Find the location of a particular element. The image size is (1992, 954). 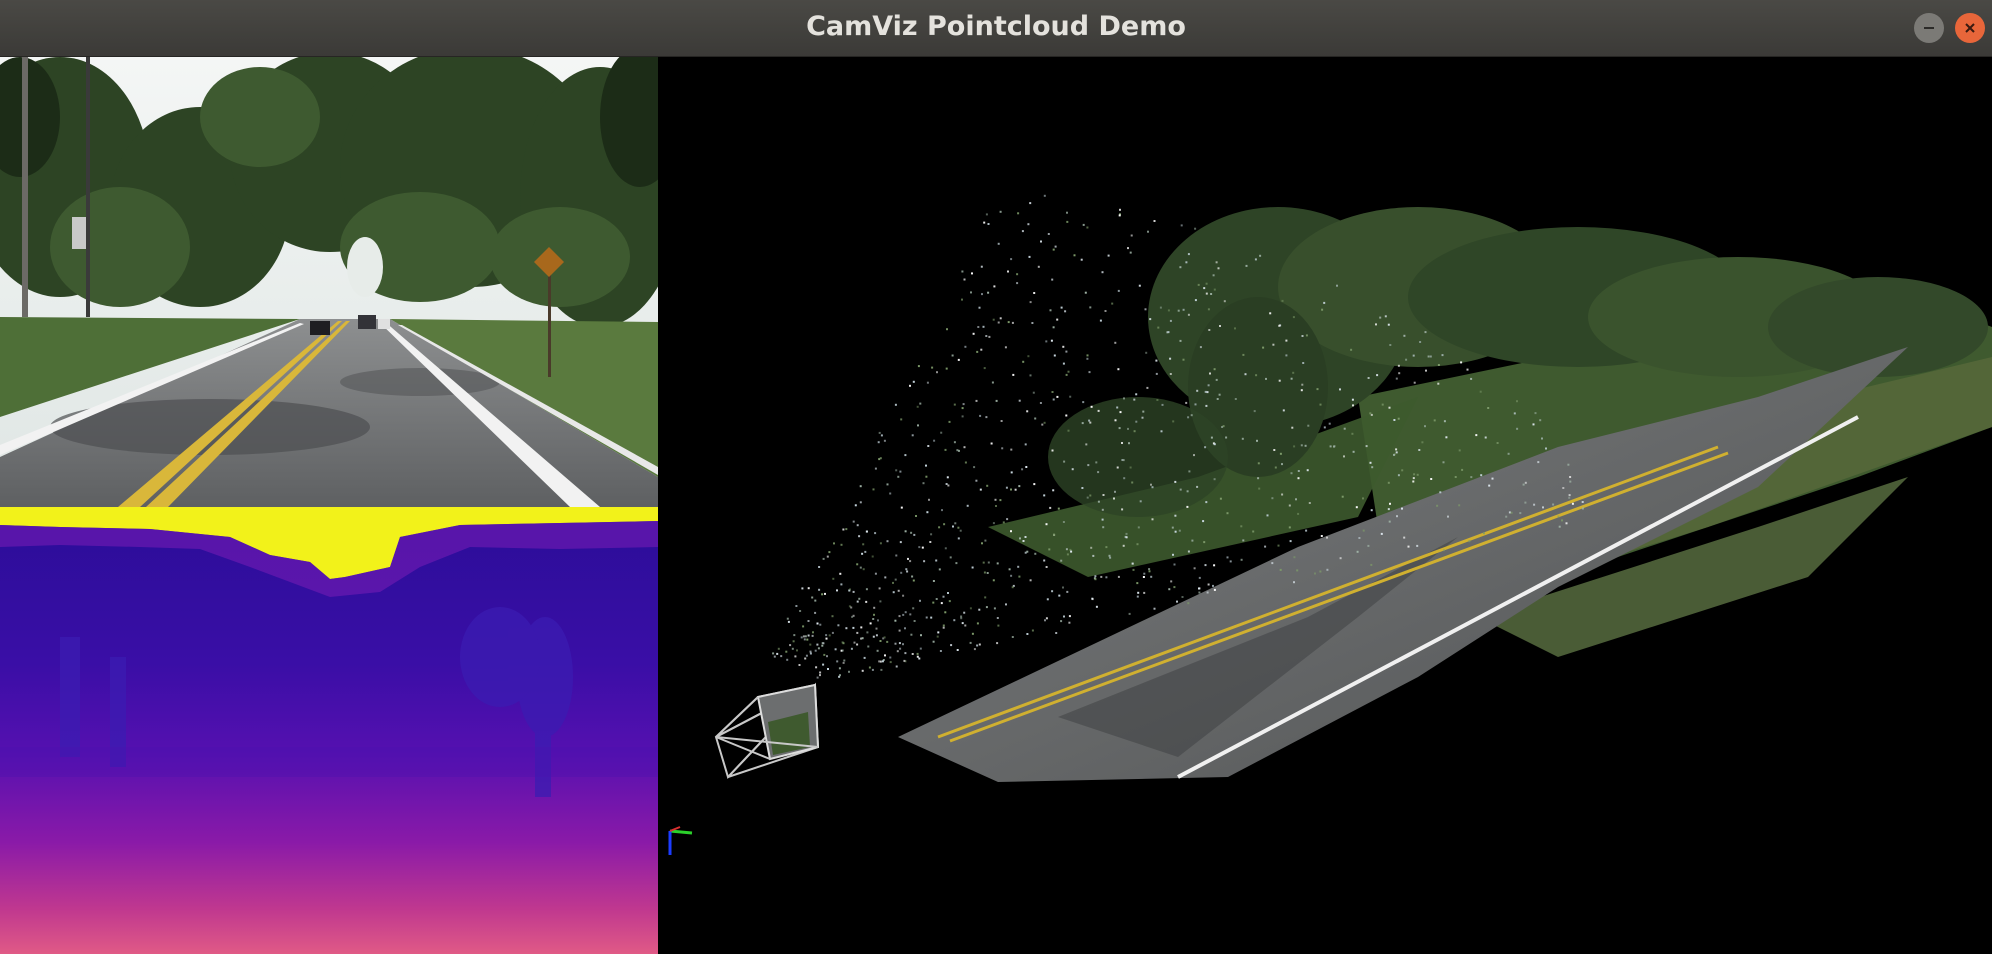

title-bar: CamViz Pointcloud Demo is located at coordinates (996, 28).